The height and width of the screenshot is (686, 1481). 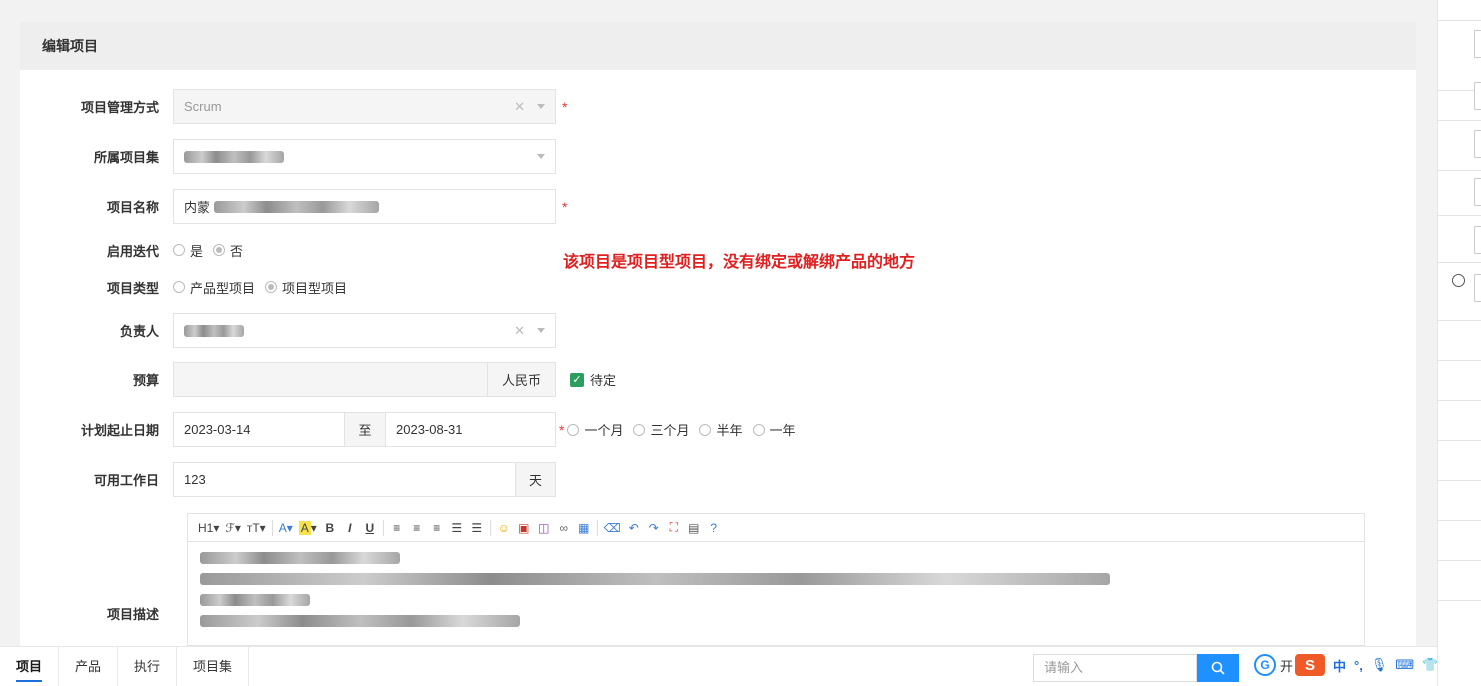 I want to click on end-date-value: 2023-08-31, so click(x=429, y=429).